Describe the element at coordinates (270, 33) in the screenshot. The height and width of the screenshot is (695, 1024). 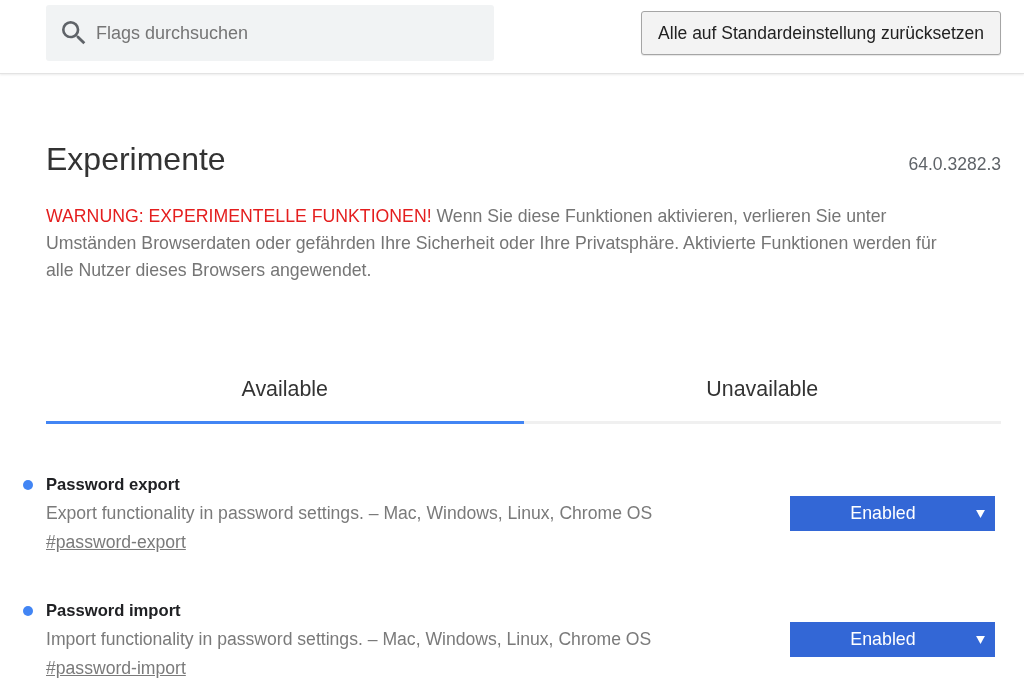
I see `search-field: Flags durchsuchen` at that location.